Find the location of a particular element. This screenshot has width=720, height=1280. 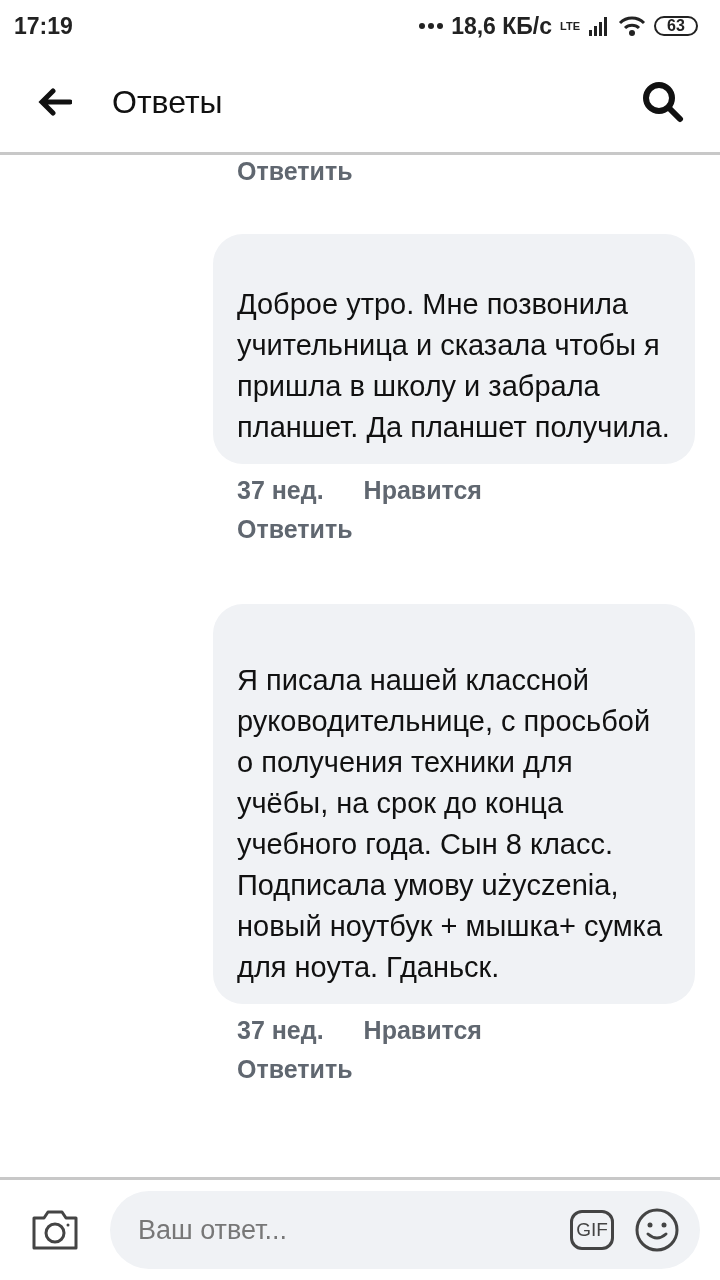

network-type: LTE is located at coordinates (570, 26).